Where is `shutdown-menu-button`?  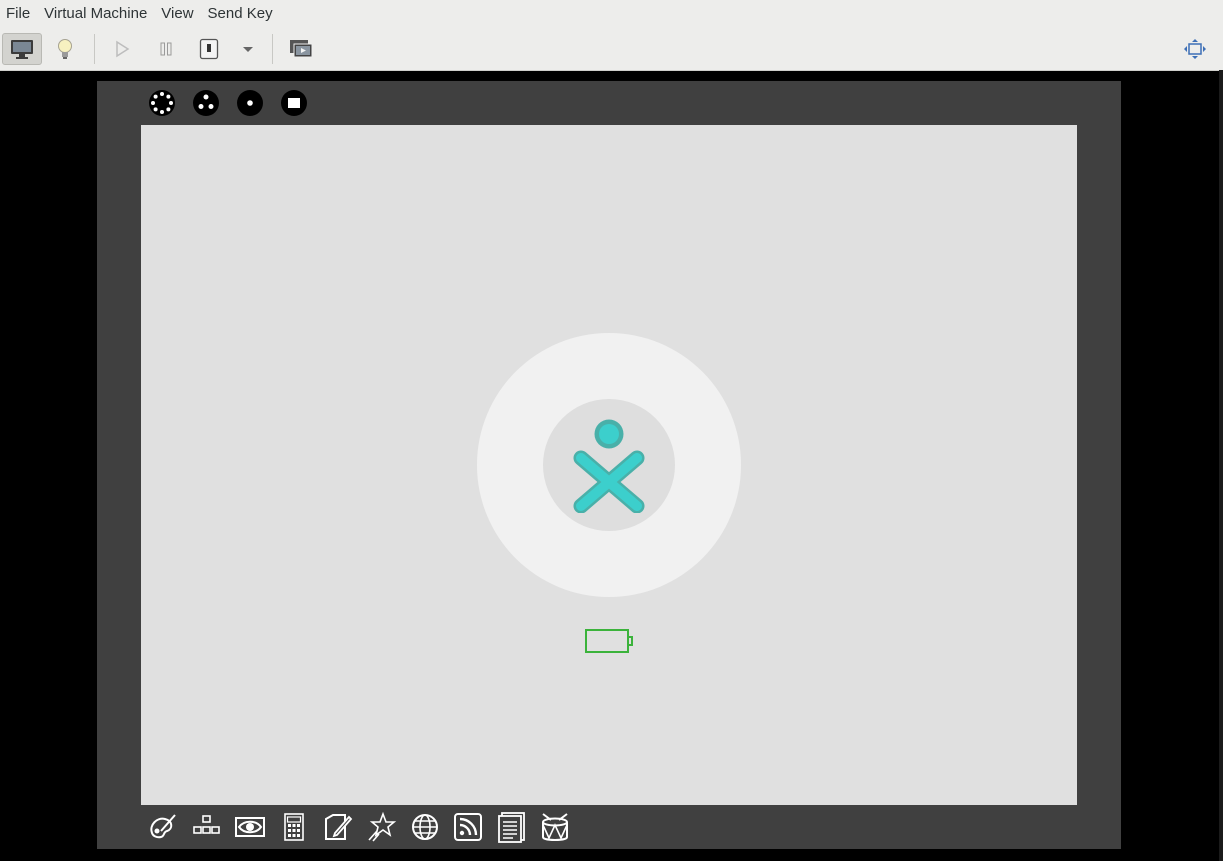 shutdown-menu-button is located at coordinates (248, 49).